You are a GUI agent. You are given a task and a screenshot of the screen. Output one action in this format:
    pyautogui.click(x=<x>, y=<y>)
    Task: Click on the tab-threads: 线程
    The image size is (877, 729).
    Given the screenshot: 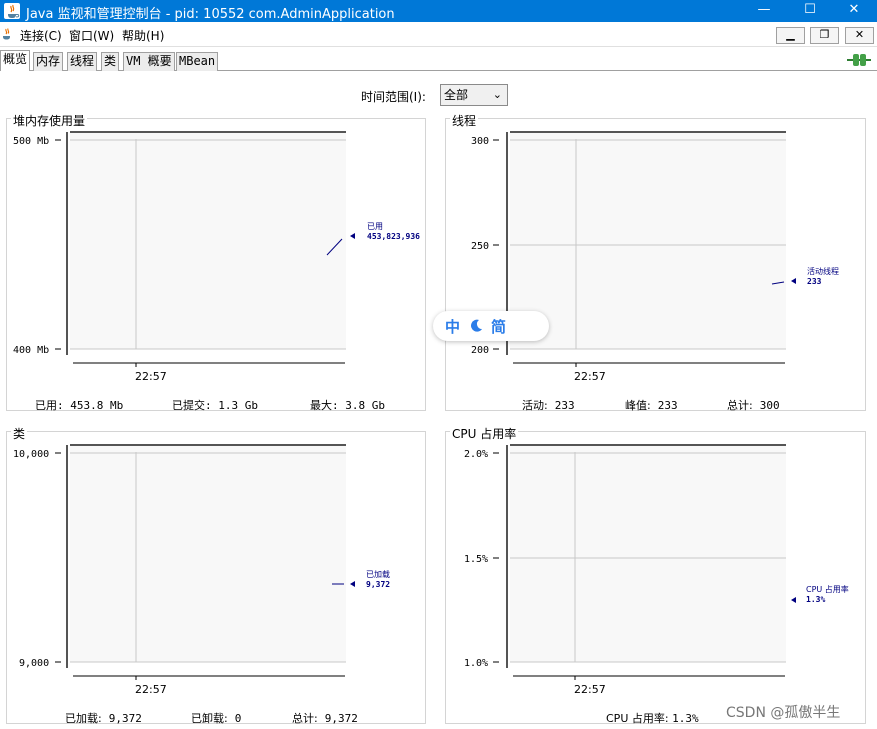 What is the action you would take?
    pyautogui.click(x=82, y=61)
    